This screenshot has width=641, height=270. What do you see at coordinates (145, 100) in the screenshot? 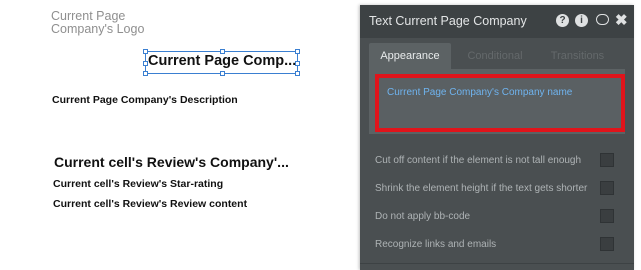
I see `company-description-text: Current Page Company's Description` at bounding box center [145, 100].